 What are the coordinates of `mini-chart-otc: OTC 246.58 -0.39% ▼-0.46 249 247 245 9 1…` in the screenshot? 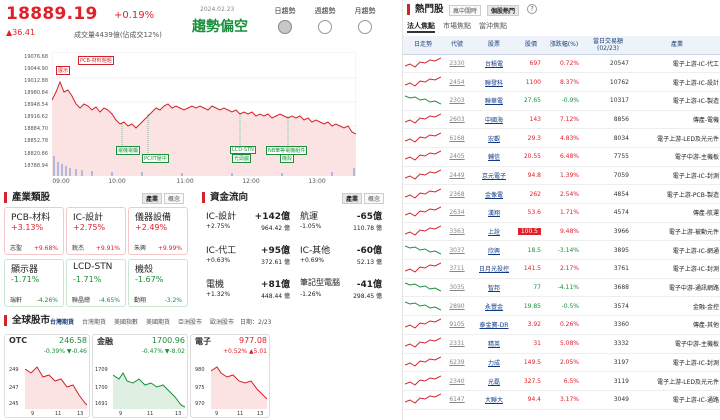 It's located at (47, 376).